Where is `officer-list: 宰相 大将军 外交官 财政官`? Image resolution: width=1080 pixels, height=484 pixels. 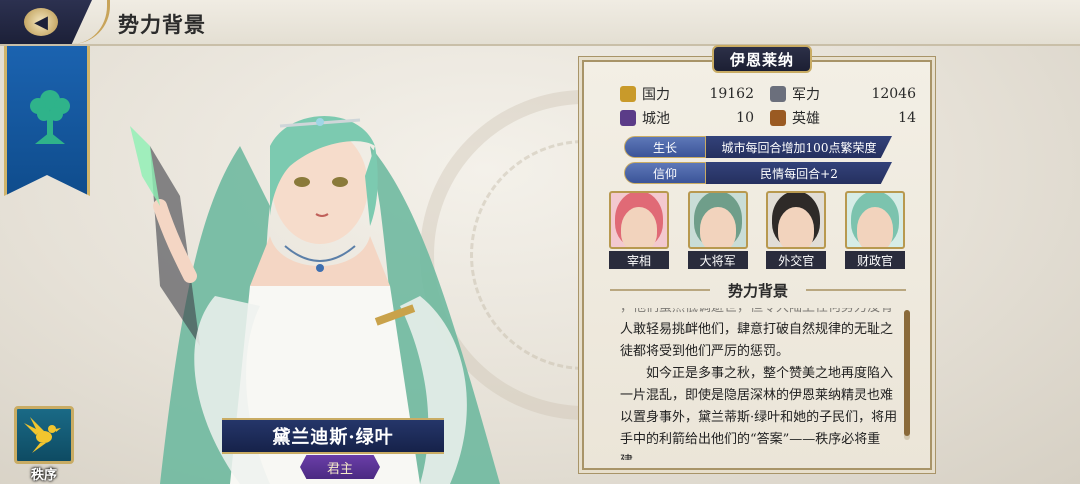 officer-list: 宰相 大将军 外交官 财政官 is located at coordinates (757, 230).